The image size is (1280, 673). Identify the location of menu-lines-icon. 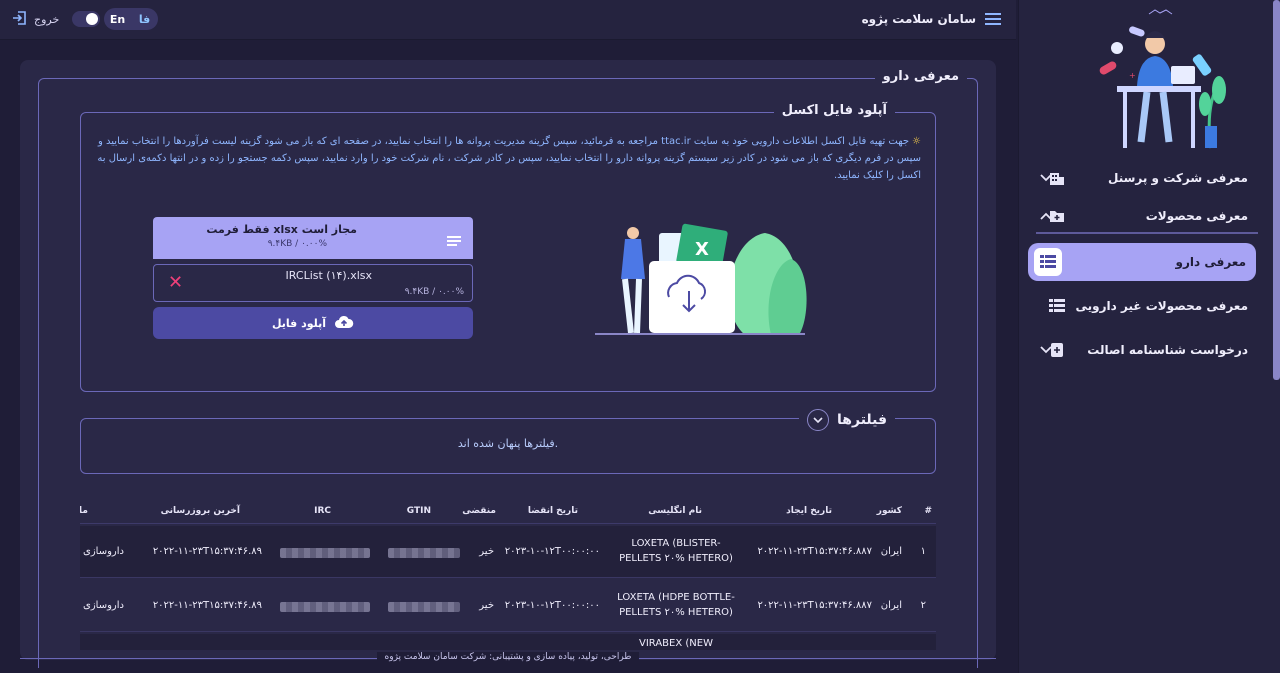
(454, 240).